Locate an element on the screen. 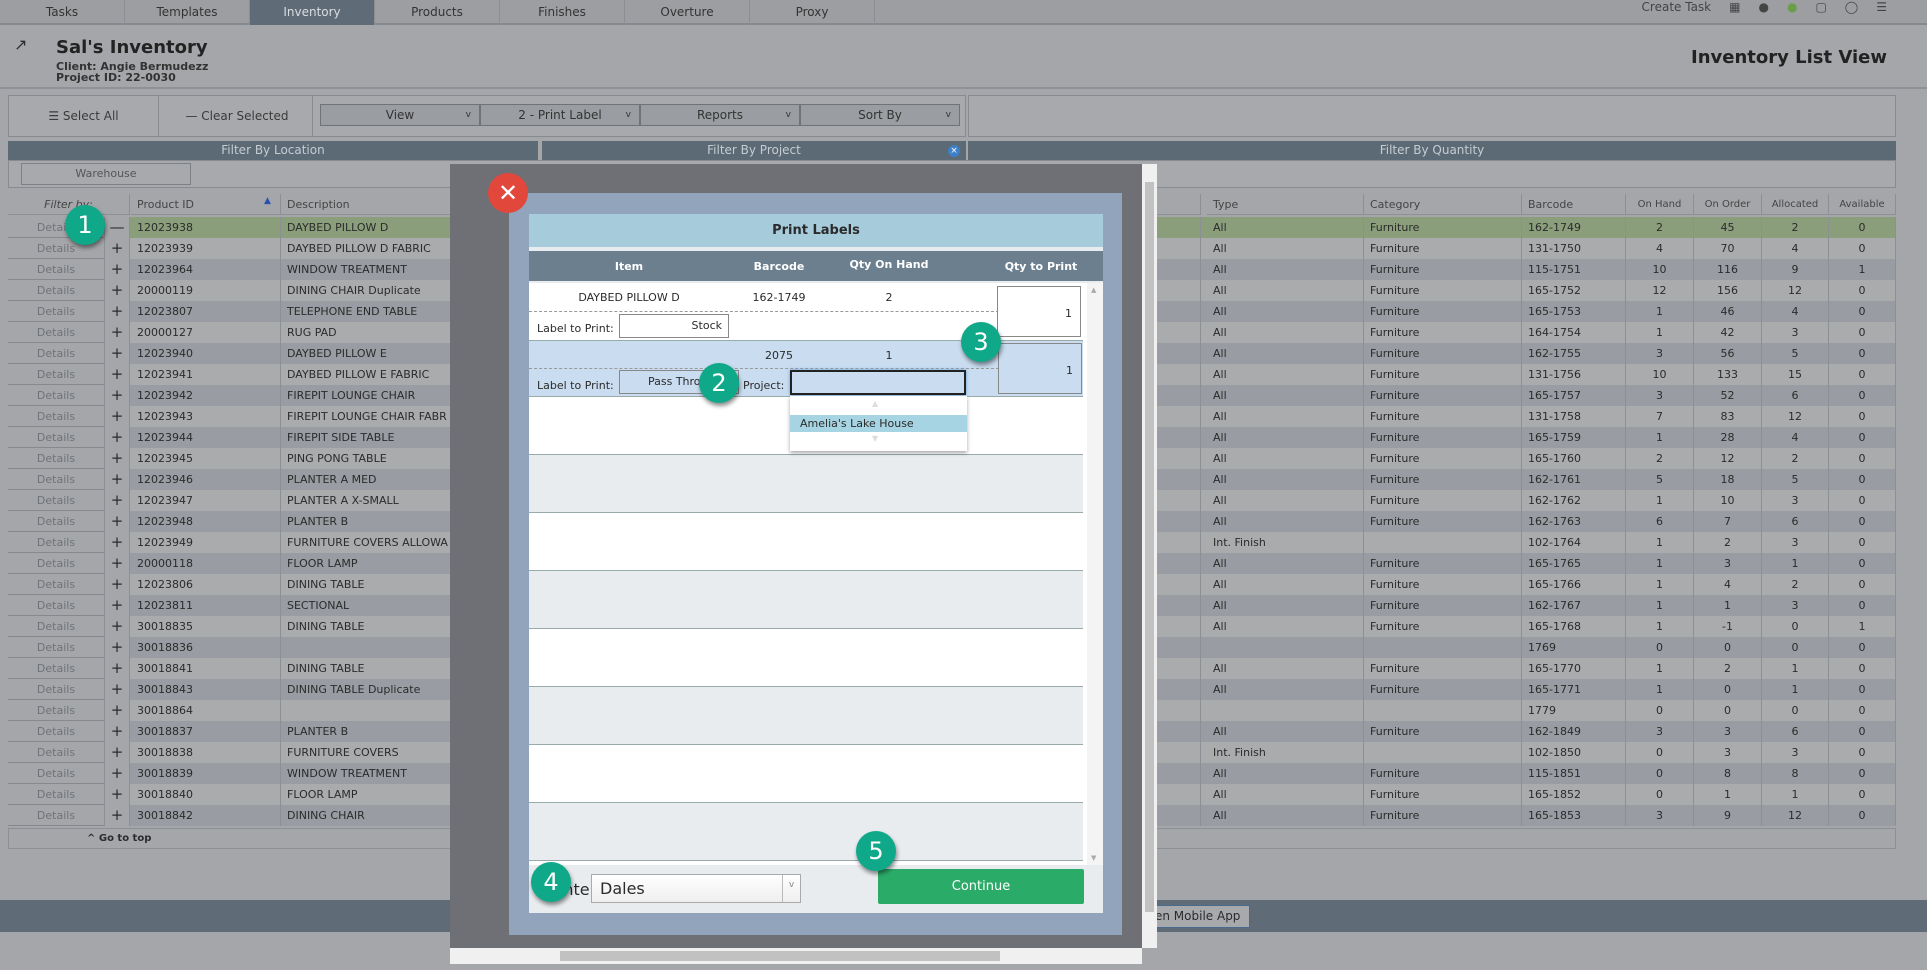 The height and width of the screenshot is (970, 1927). label-to-print-select: Stock is located at coordinates (674, 326).